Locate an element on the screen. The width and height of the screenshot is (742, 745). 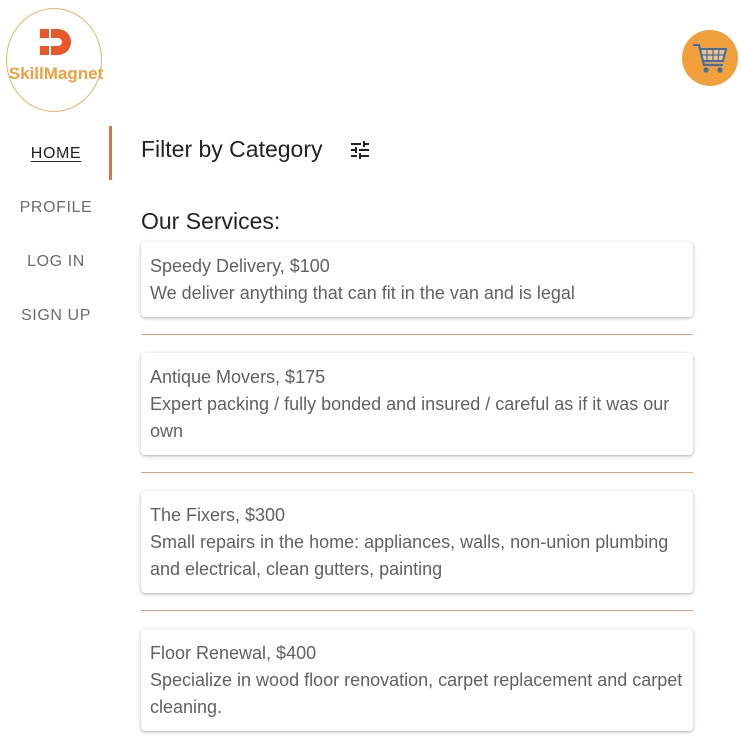
logo: SkillMagnet is located at coordinates (54, 60).